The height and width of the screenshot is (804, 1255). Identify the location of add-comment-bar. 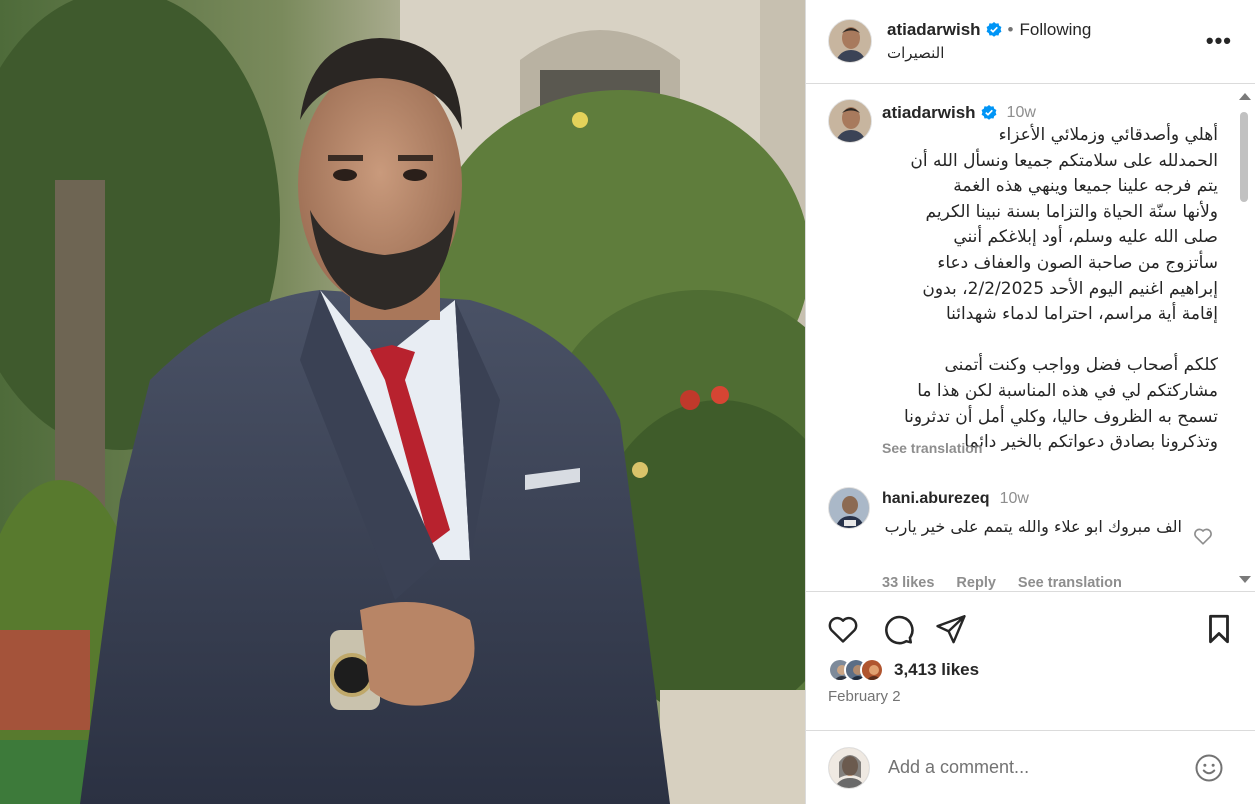
(1030, 767).